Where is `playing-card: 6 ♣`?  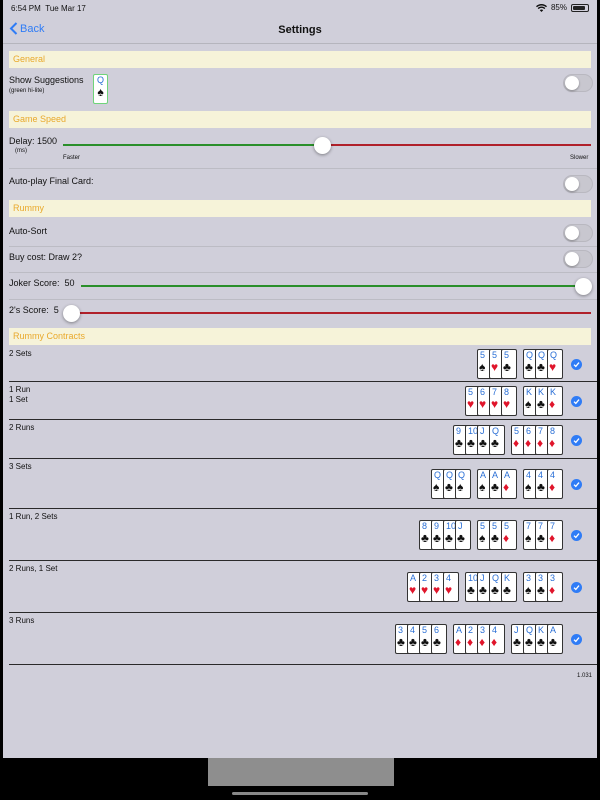 playing-card: 6 ♣ is located at coordinates (439, 639).